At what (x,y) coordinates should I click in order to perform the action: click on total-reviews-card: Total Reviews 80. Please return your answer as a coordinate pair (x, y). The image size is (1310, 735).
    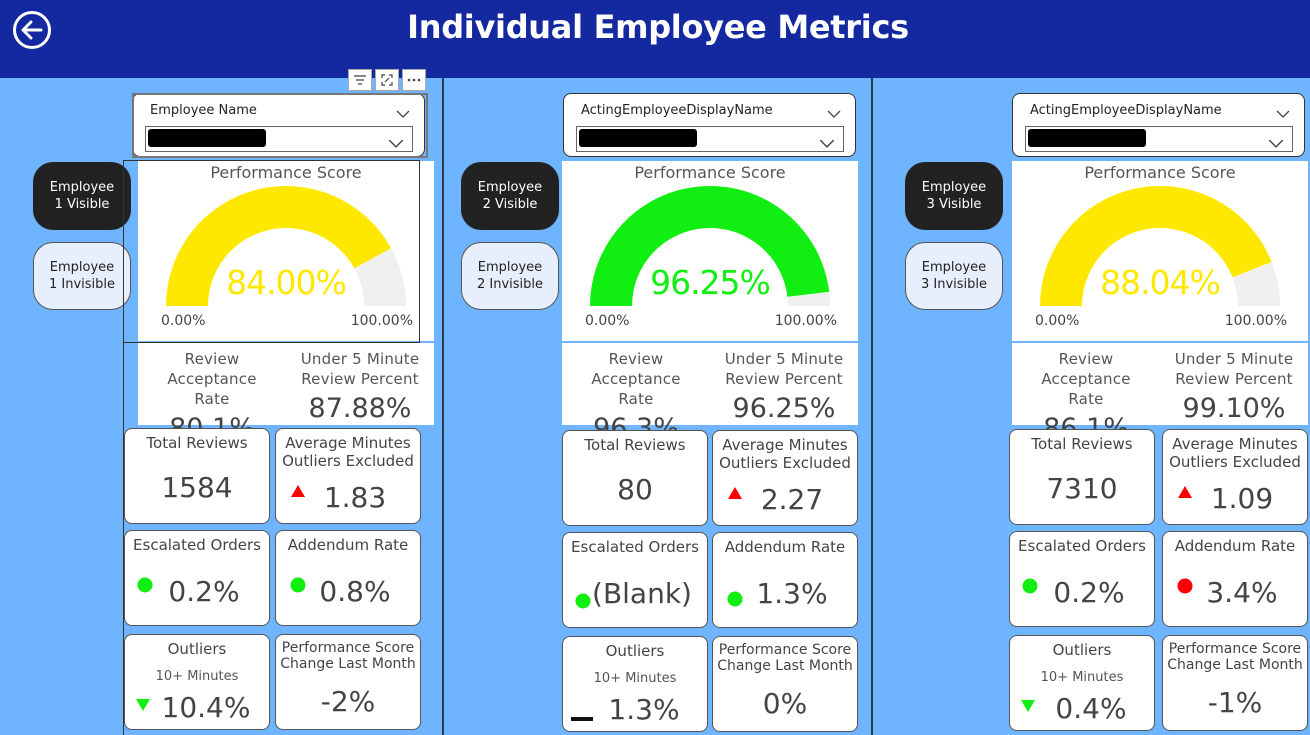
    Looking at the image, I should click on (635, 478).